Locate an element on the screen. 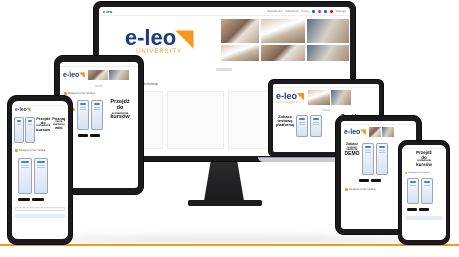 This screenshot has width=459, height=257. promo-text: platformę is located at coordinates (285, 125).